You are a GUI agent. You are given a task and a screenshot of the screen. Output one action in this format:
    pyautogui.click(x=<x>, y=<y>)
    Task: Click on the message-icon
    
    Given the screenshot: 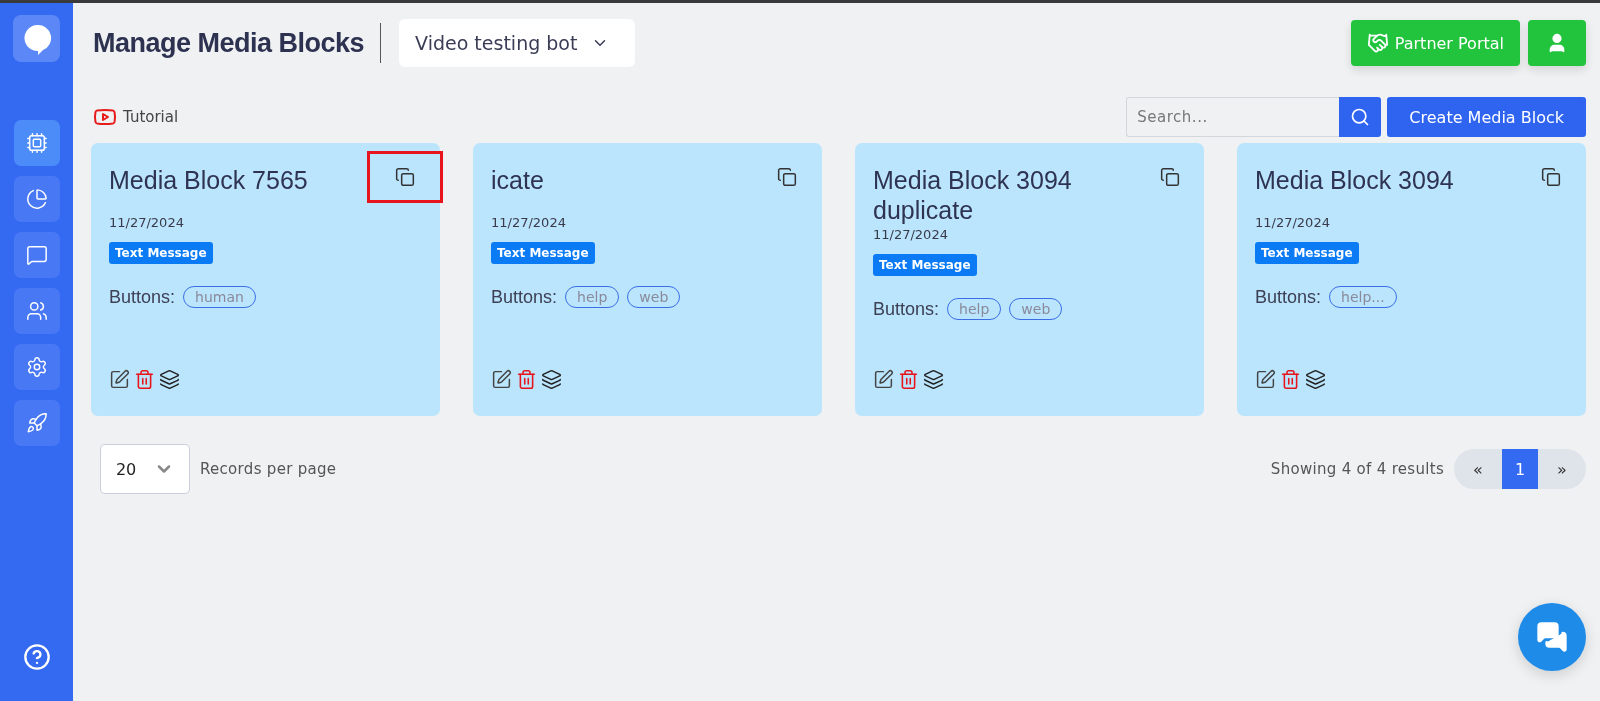 What is the action you would take?
    pyautogui.click(x=36, y=255)
    